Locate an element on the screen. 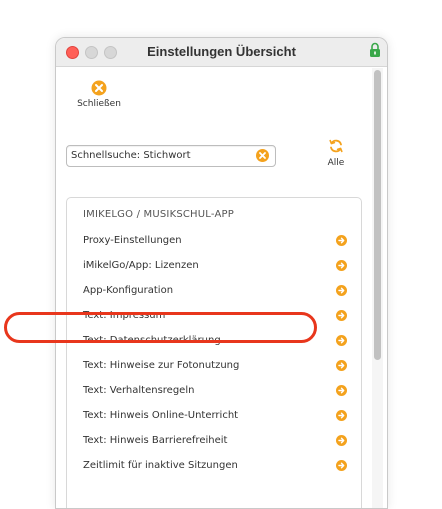  list-item: Zeitlimit für inaktive Sitzungen is located at coordinates (214, 465).